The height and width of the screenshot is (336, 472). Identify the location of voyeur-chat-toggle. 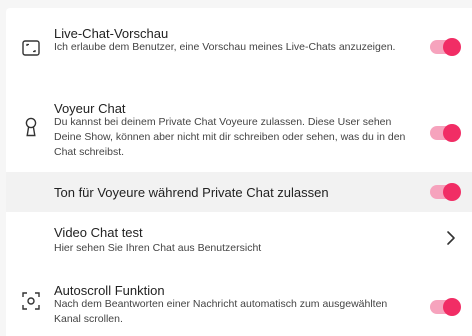
(445, 133).